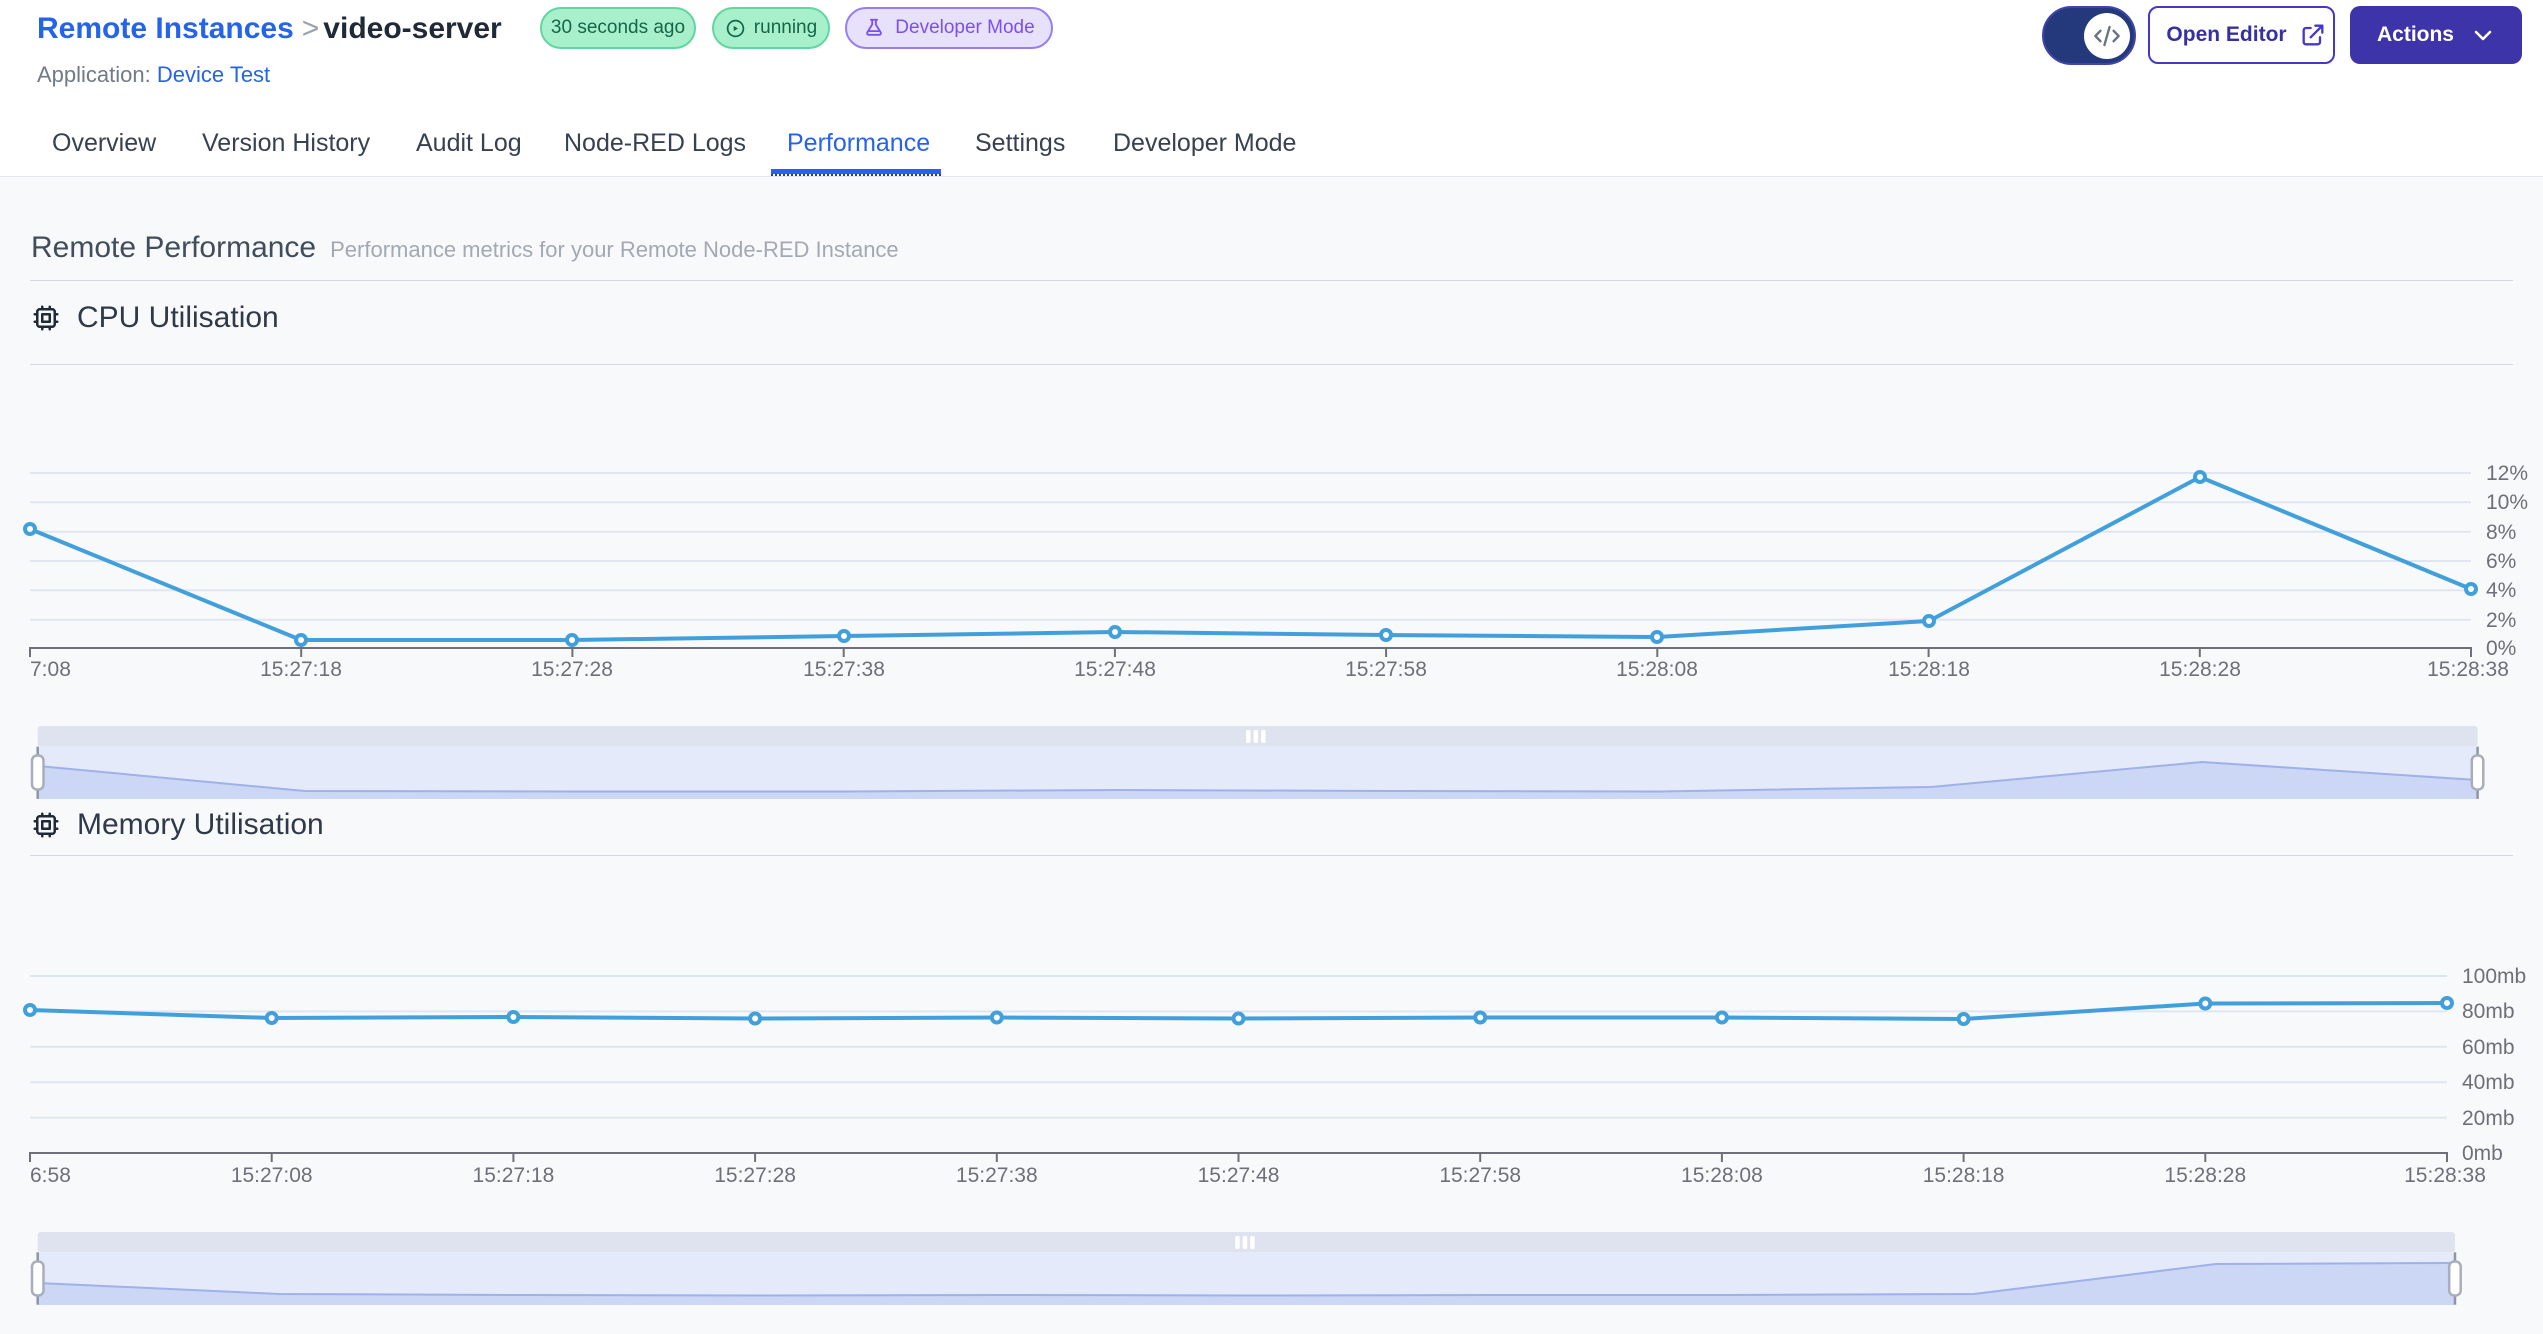 This screenshot has width=2543, height=1334. I want to click on svg-text: 15:27:08, so click(272, 1175).